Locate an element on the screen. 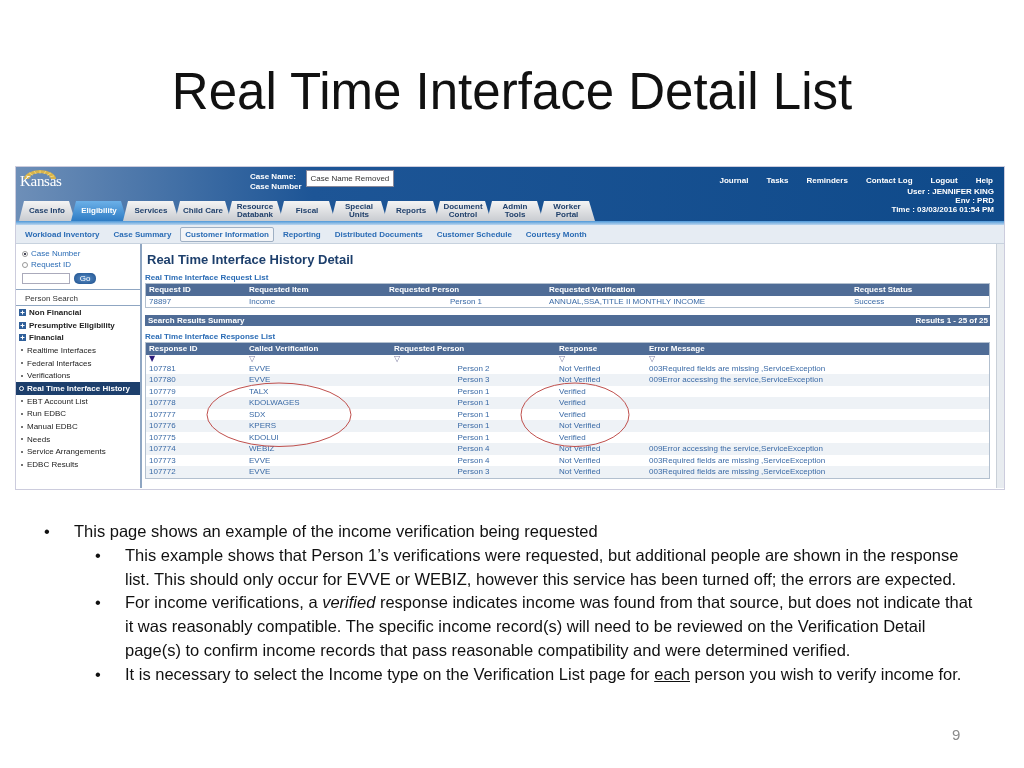 The image size is (1024, 768). logo: Kansas is located at coordinates (41, 181).